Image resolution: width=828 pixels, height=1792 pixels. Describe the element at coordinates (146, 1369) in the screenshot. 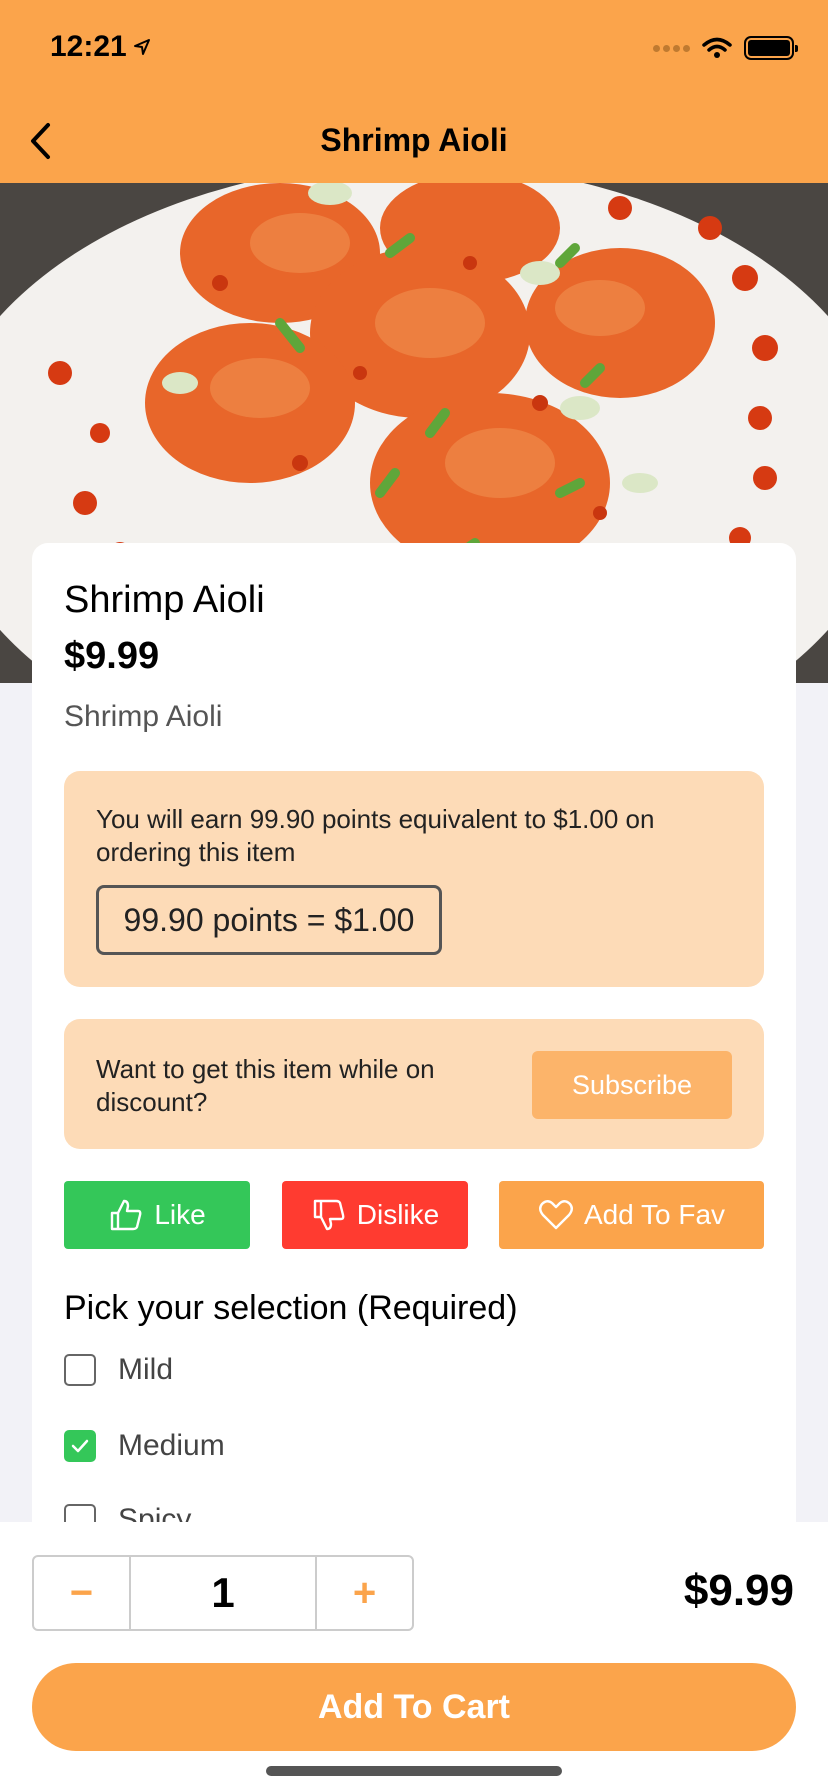

I see `option-label: Mild` at that location.